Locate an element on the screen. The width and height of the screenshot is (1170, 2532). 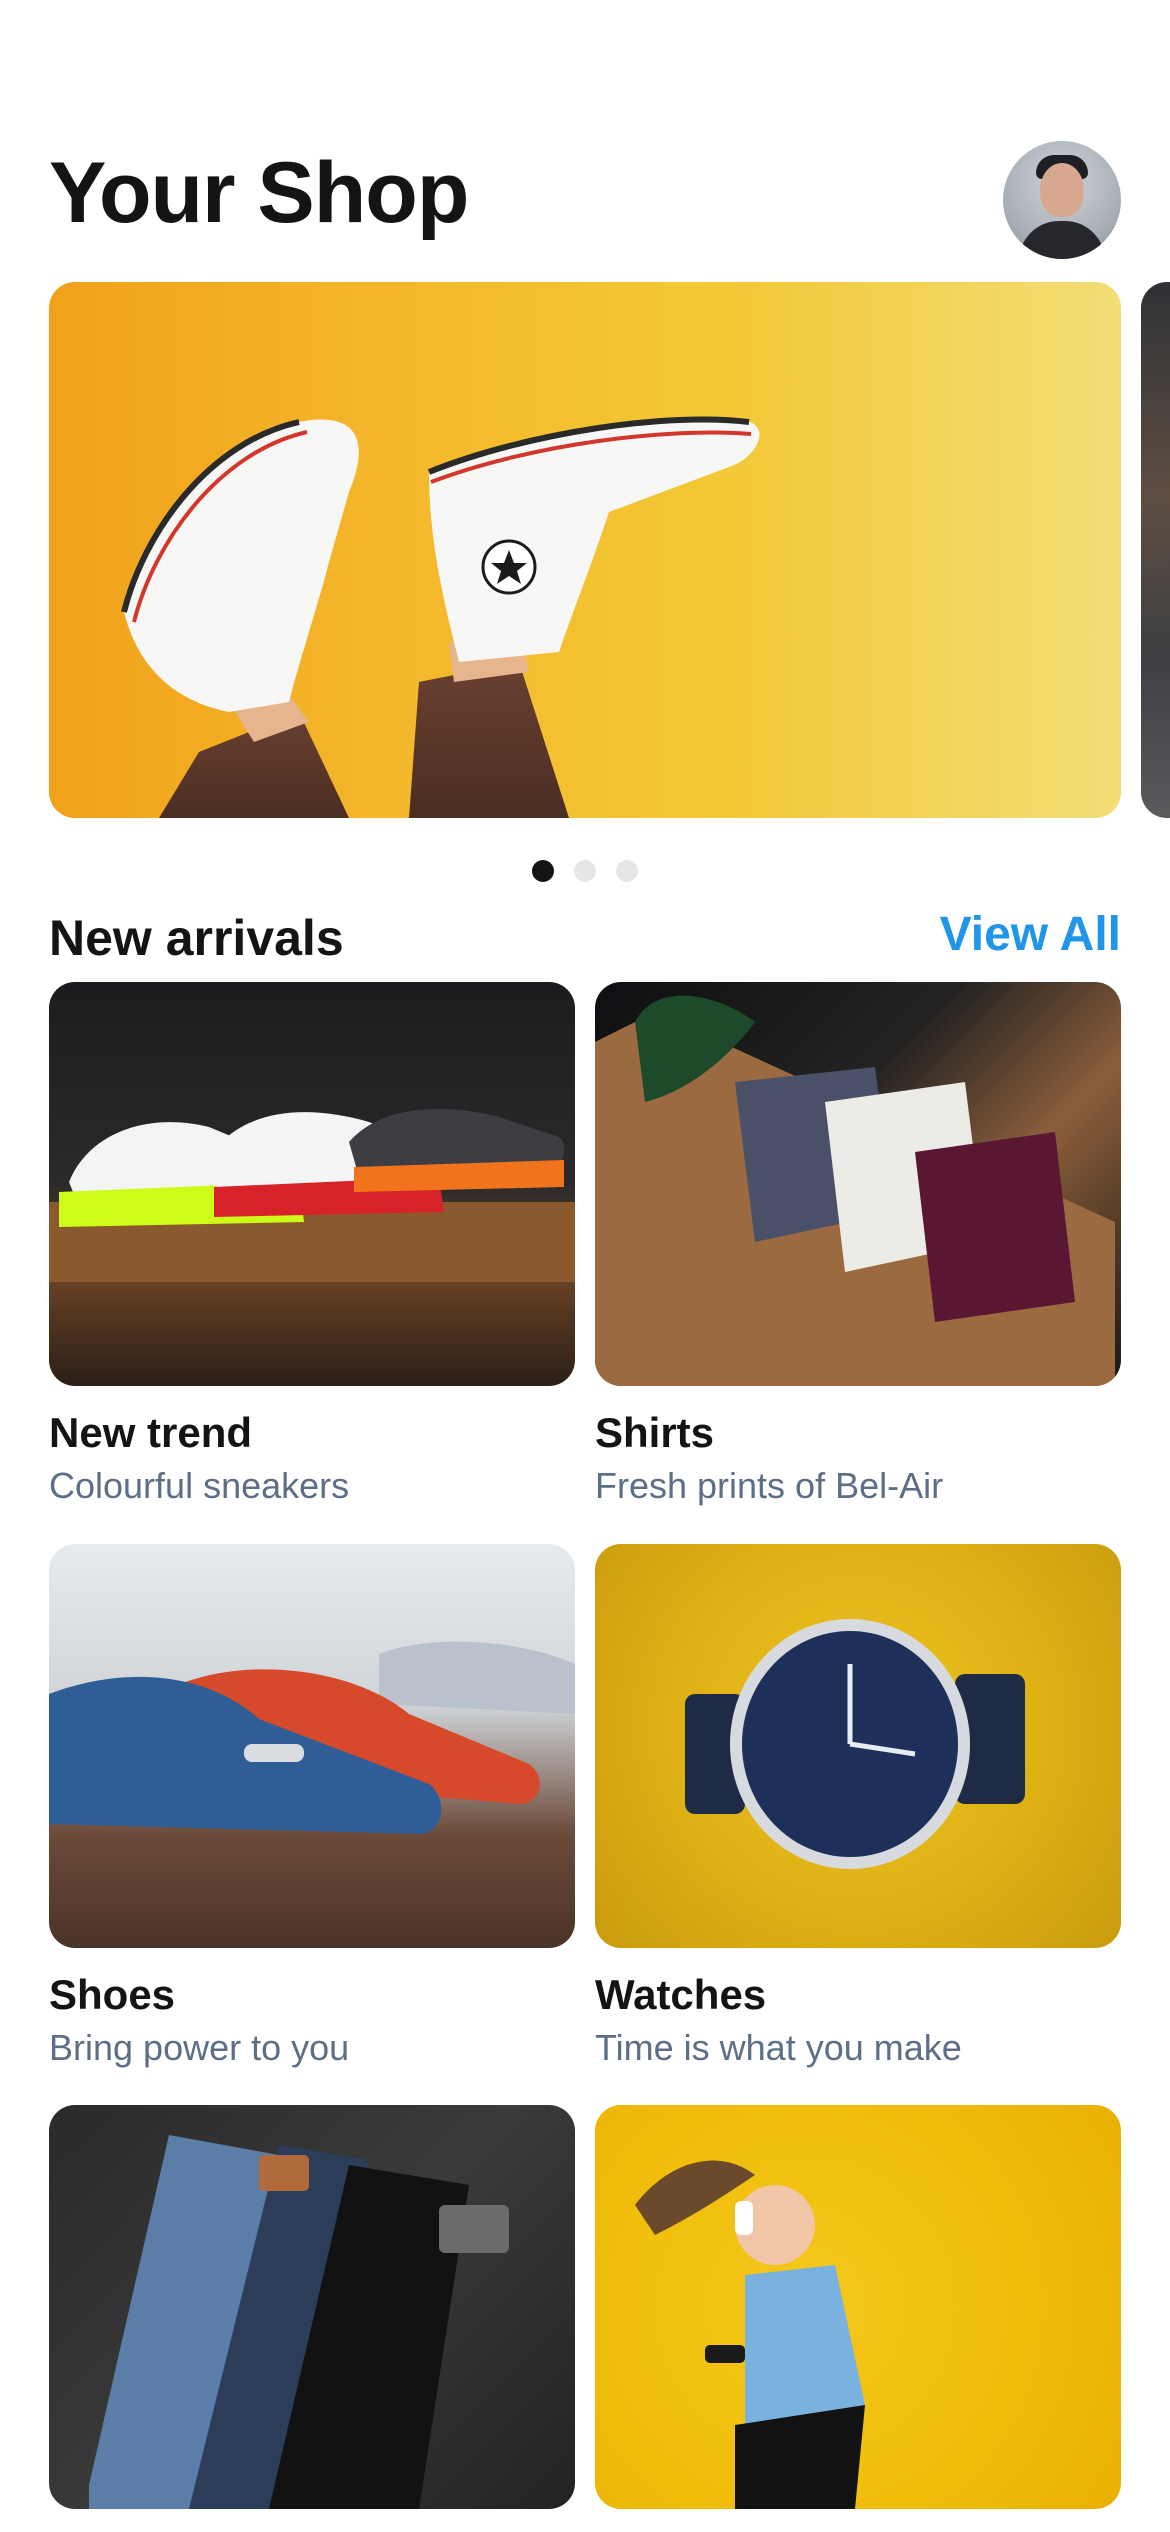
product-card-music is located at coordinates (858, 2318).